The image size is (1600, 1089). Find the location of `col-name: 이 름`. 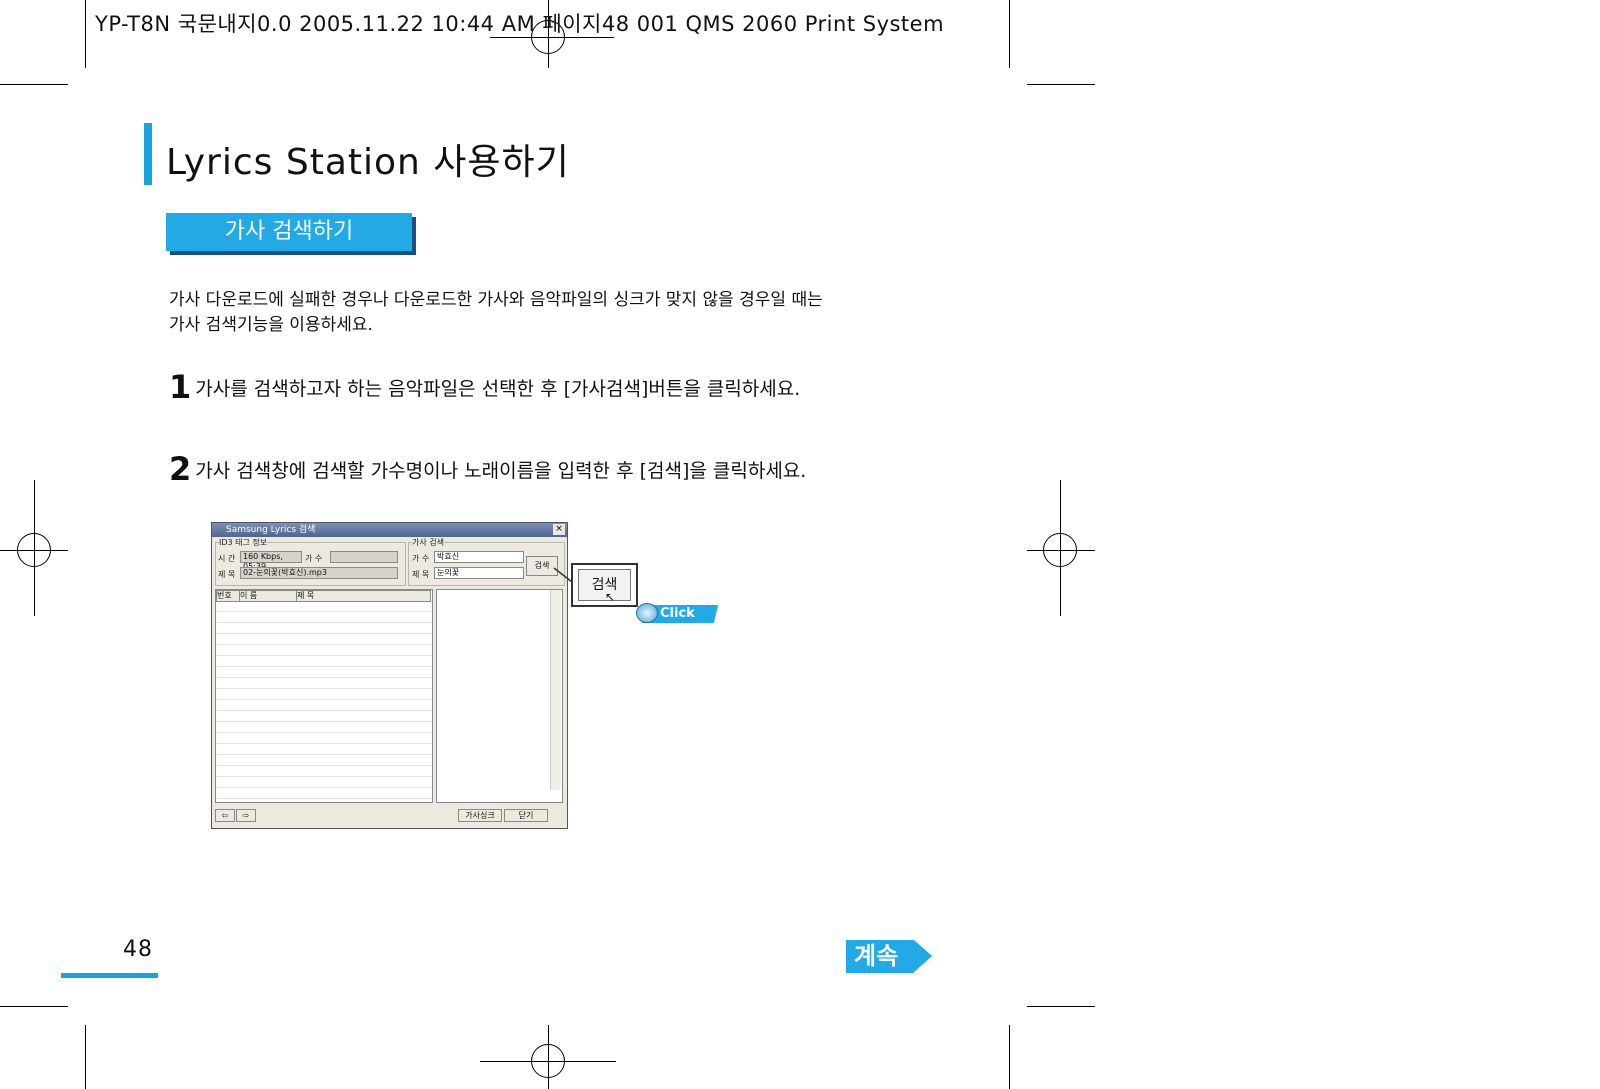

col-name: 이 름 is located at coordinates (268, 596).